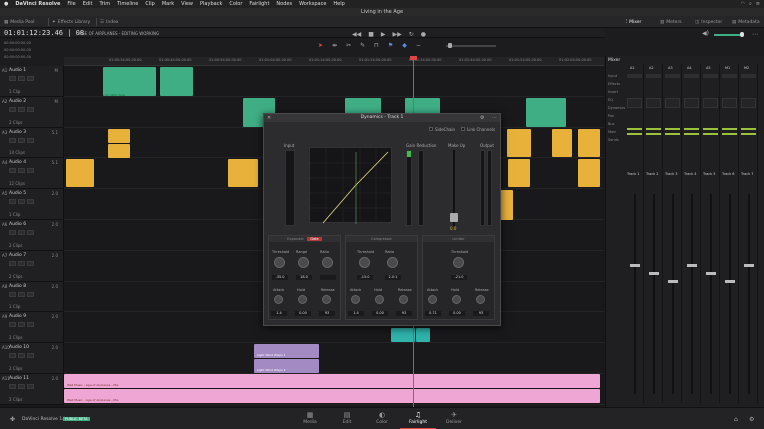  Describe the element at coordinates (71, 4) in the screenshot. I see `menu-file: File` at that location.